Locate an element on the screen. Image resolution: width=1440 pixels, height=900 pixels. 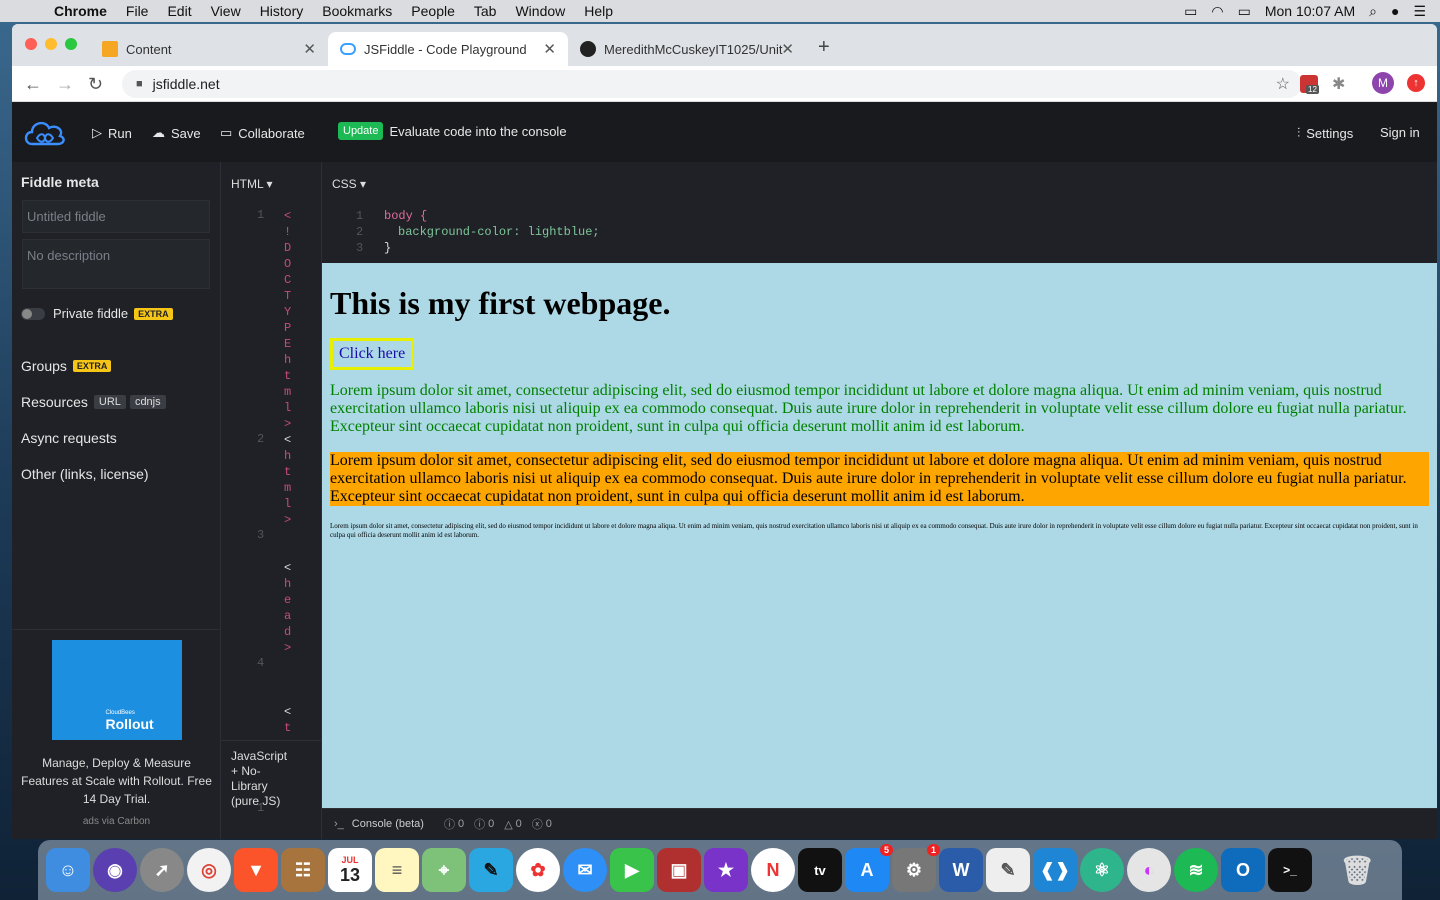
tab-content: Content ✕ is located at coordinates (209, 49).